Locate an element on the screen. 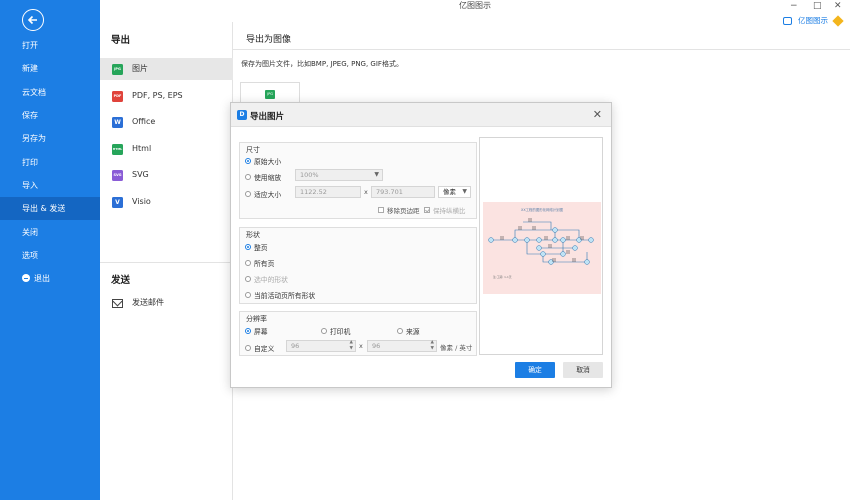  app-logo-icon: D is located at coordinates (242, 115).